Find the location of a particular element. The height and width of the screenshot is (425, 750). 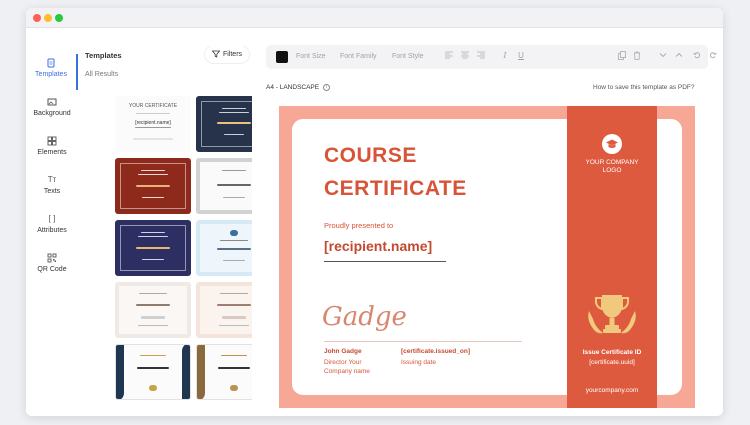

rail-item-background: Background is located at coordinates (52, 111).